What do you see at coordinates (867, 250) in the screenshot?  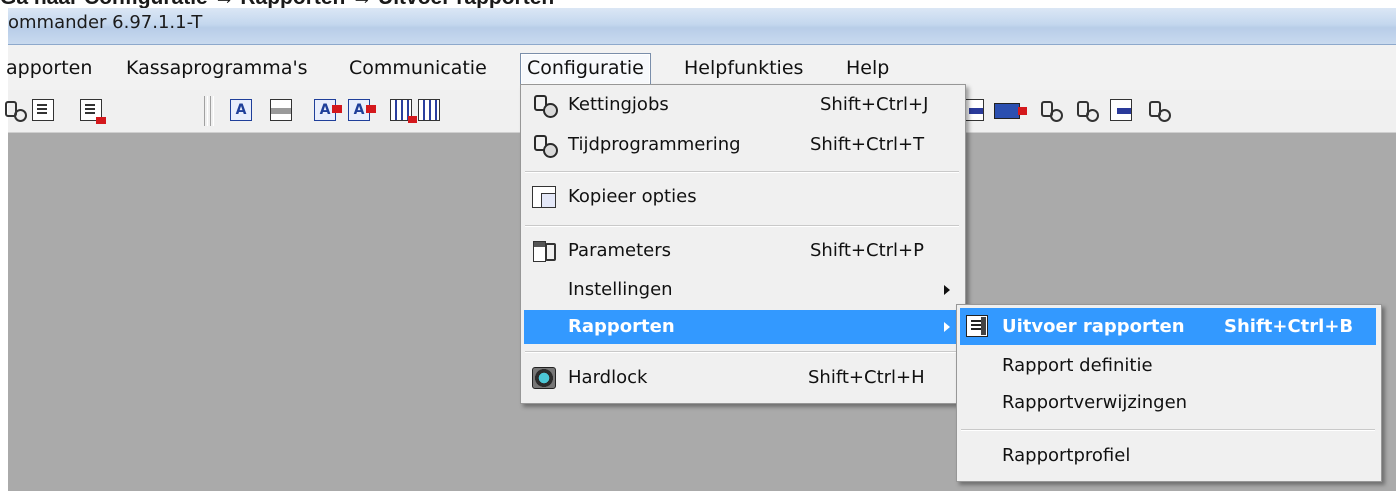 I see `shortcut-label: Shift+Ctrl+P` at bounding box center [867, 250].